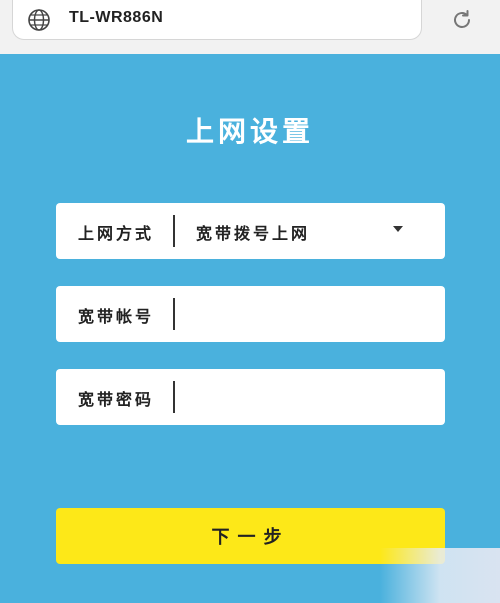  Describe the element at coordinates (217, 20) in the screenshot. I see `address-bar: TL-WR886N` at that location.